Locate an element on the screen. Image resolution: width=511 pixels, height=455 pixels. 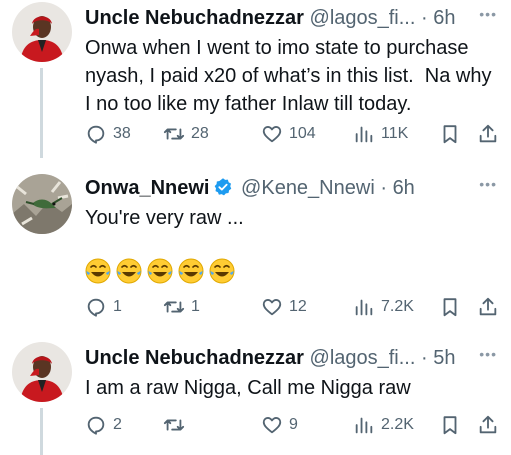
repost-button is located at coordinates (177, 425).